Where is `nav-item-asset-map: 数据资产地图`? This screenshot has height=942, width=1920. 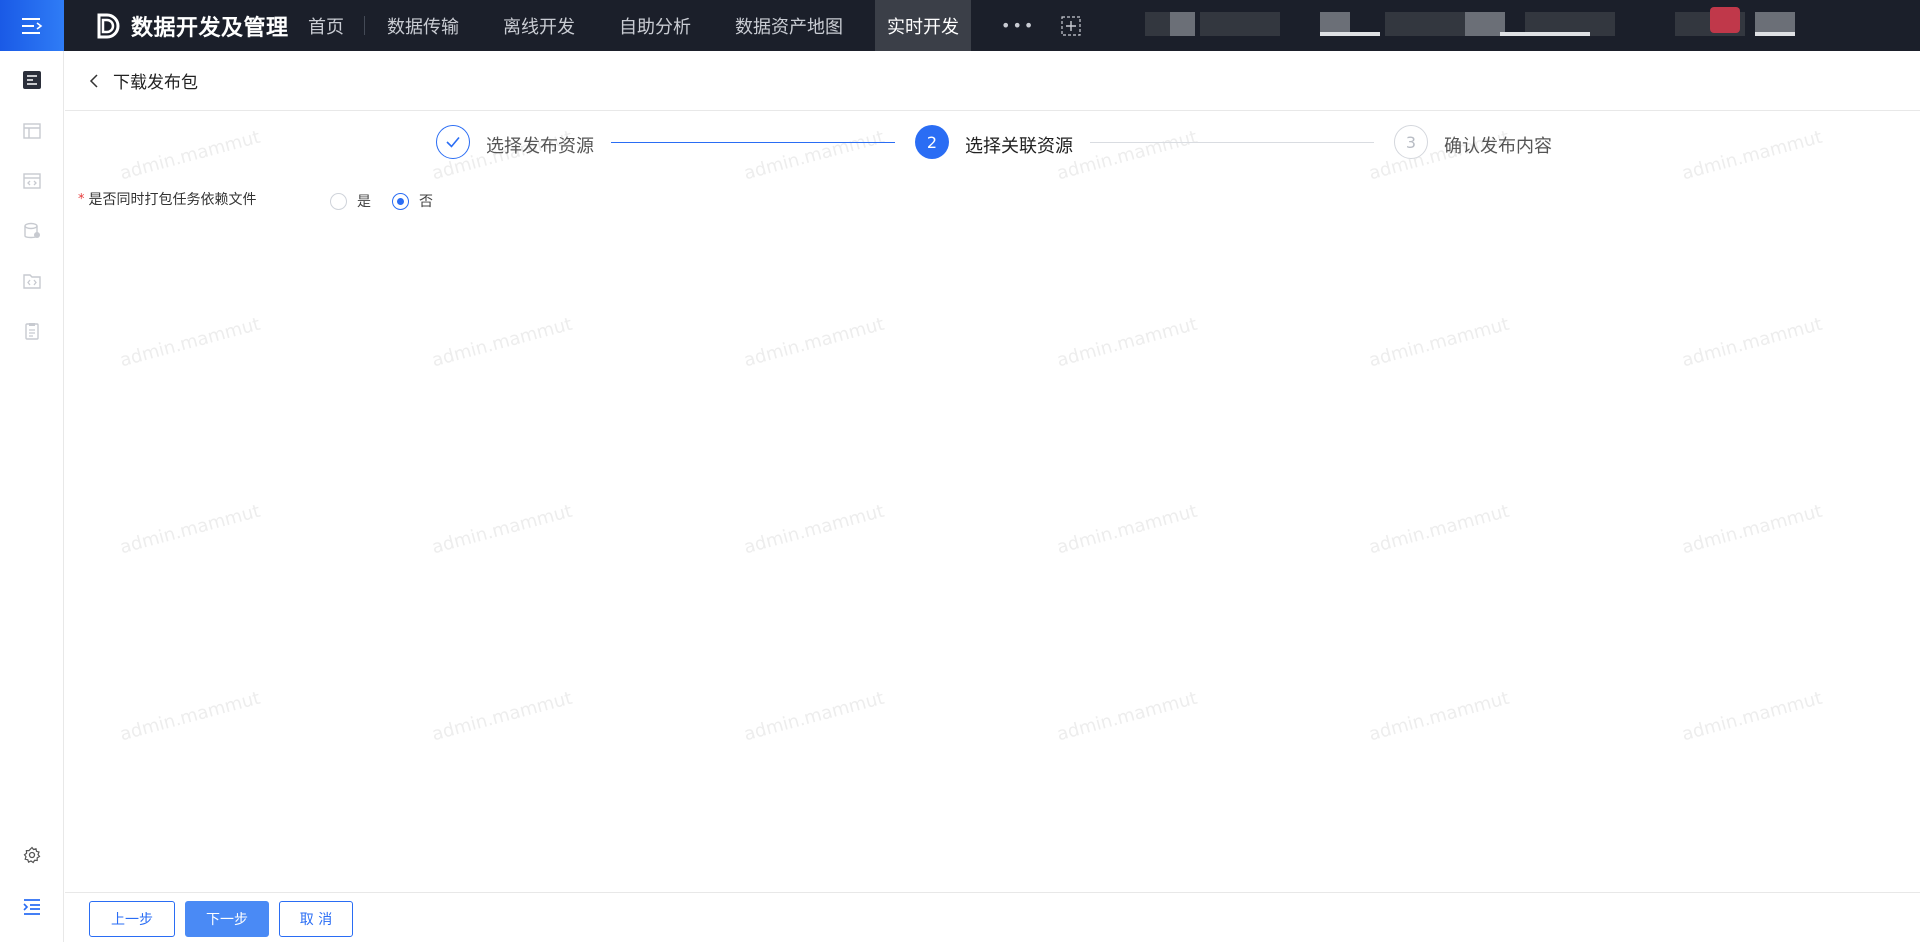
nav-item-asset-map: 数据资产地图 is located at coordinates (789, 25).